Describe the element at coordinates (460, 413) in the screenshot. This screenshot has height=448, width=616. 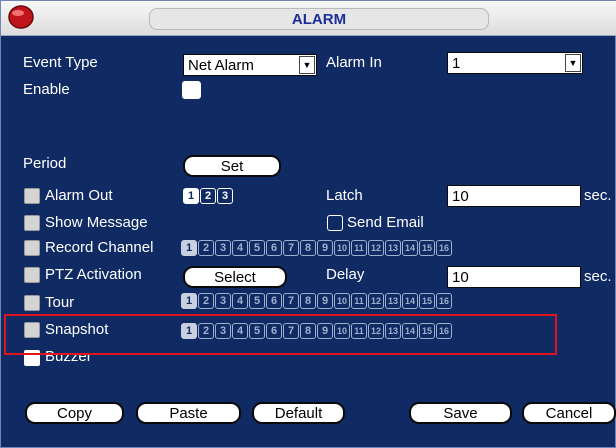
I see `save-button: Save` at that location.